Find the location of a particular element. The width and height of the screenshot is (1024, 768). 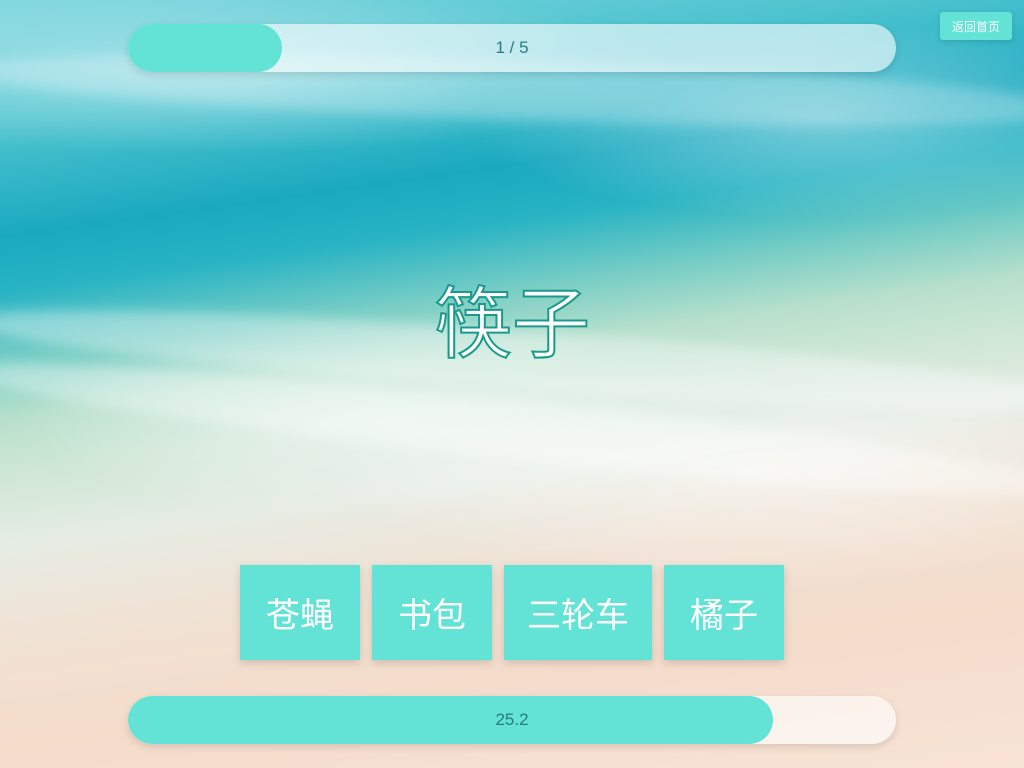

question-progress-text: 1 / 5 is located at coordinates (512, 47).